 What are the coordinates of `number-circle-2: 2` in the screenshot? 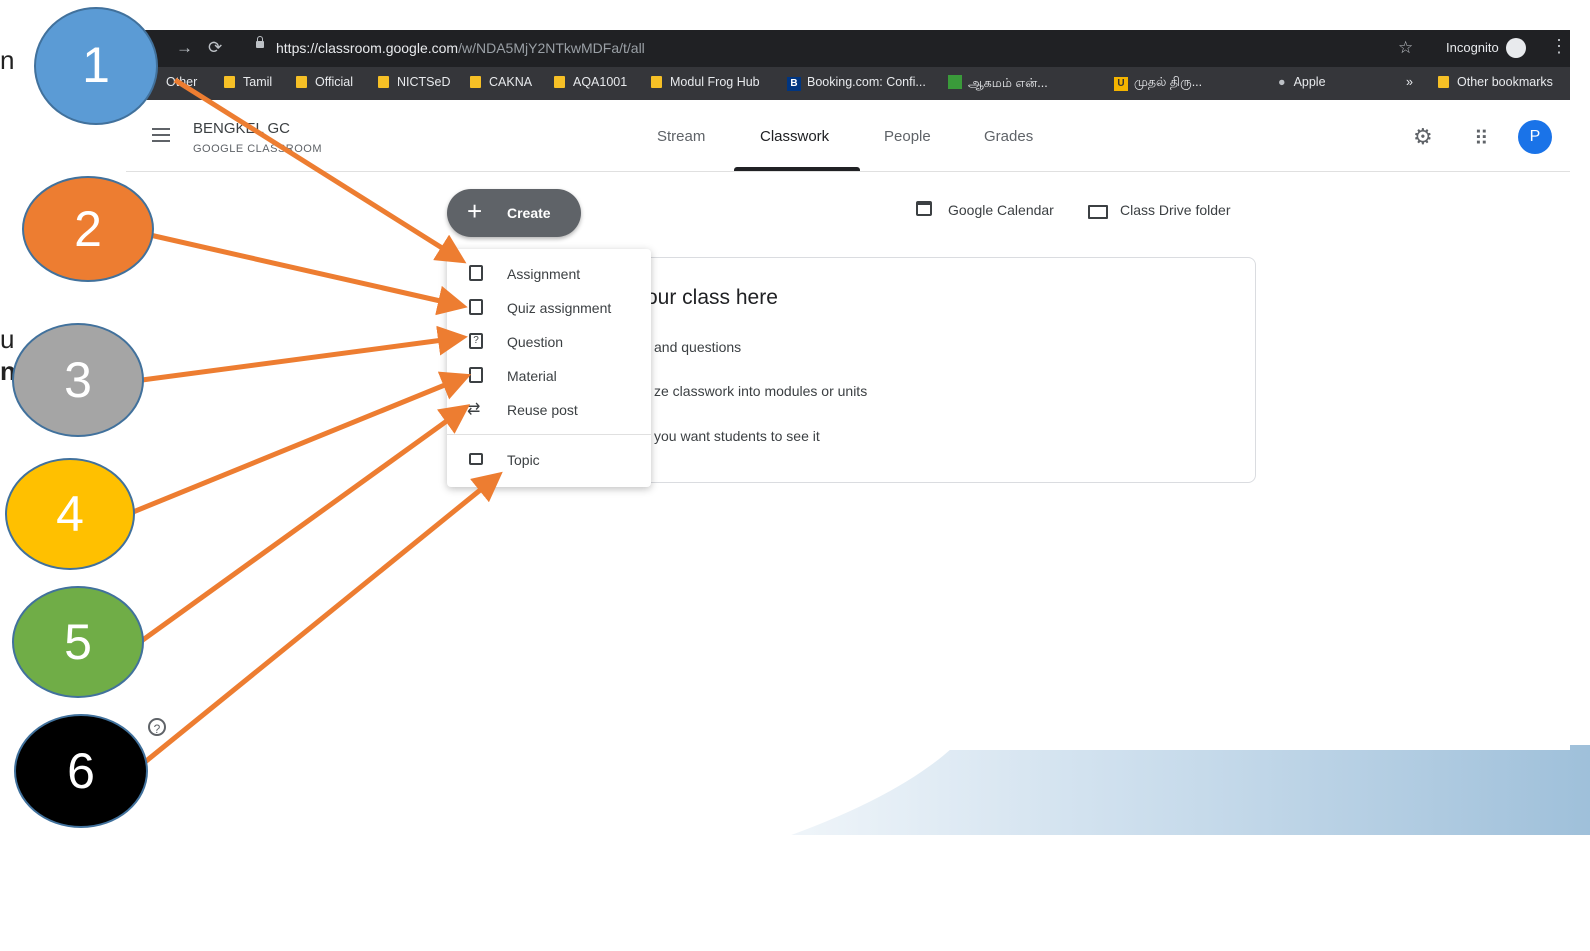 It's located at (88, 229).